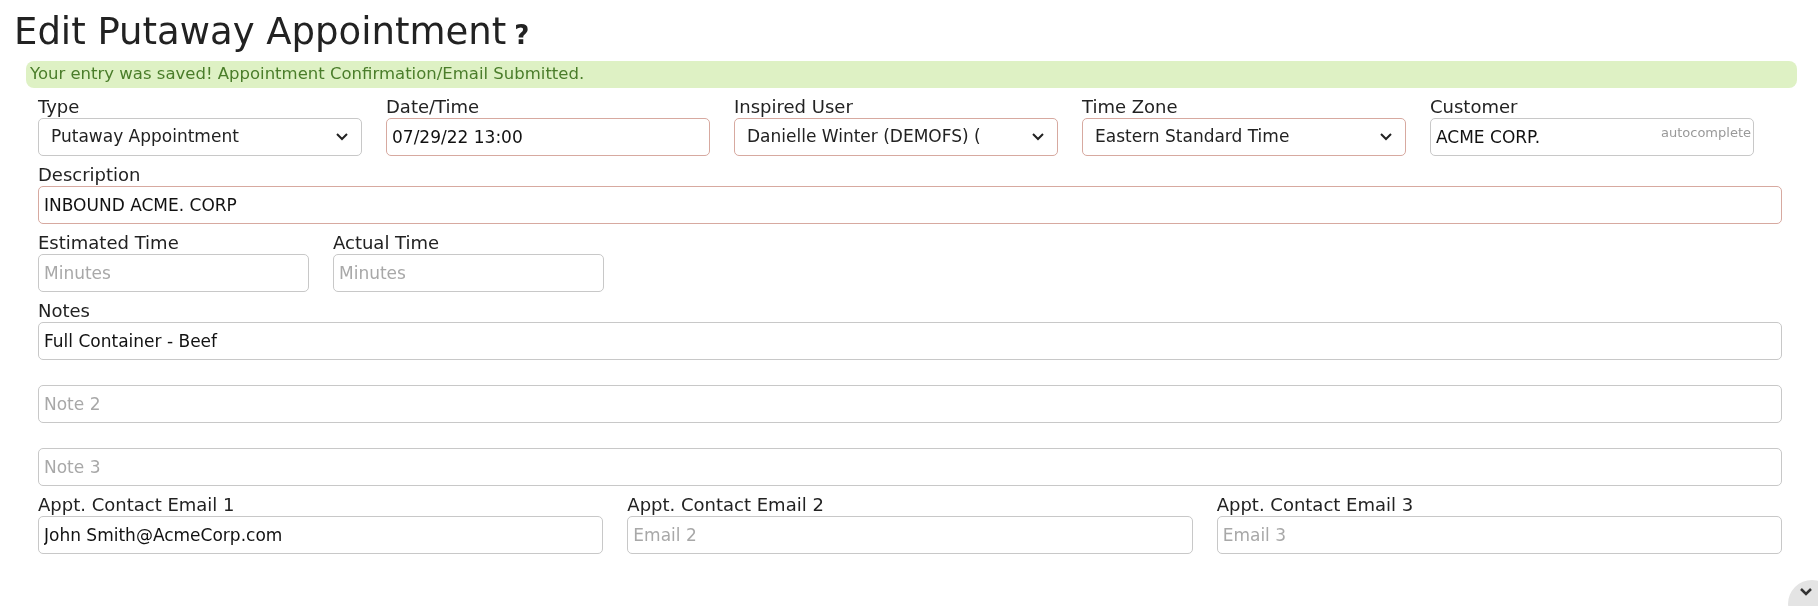 This screenshot has height=606, width=1818. What do you see at coordinates (910, 534) in the screenshot?
I see `input-field: Email 2` at bounding box center [910, 534].